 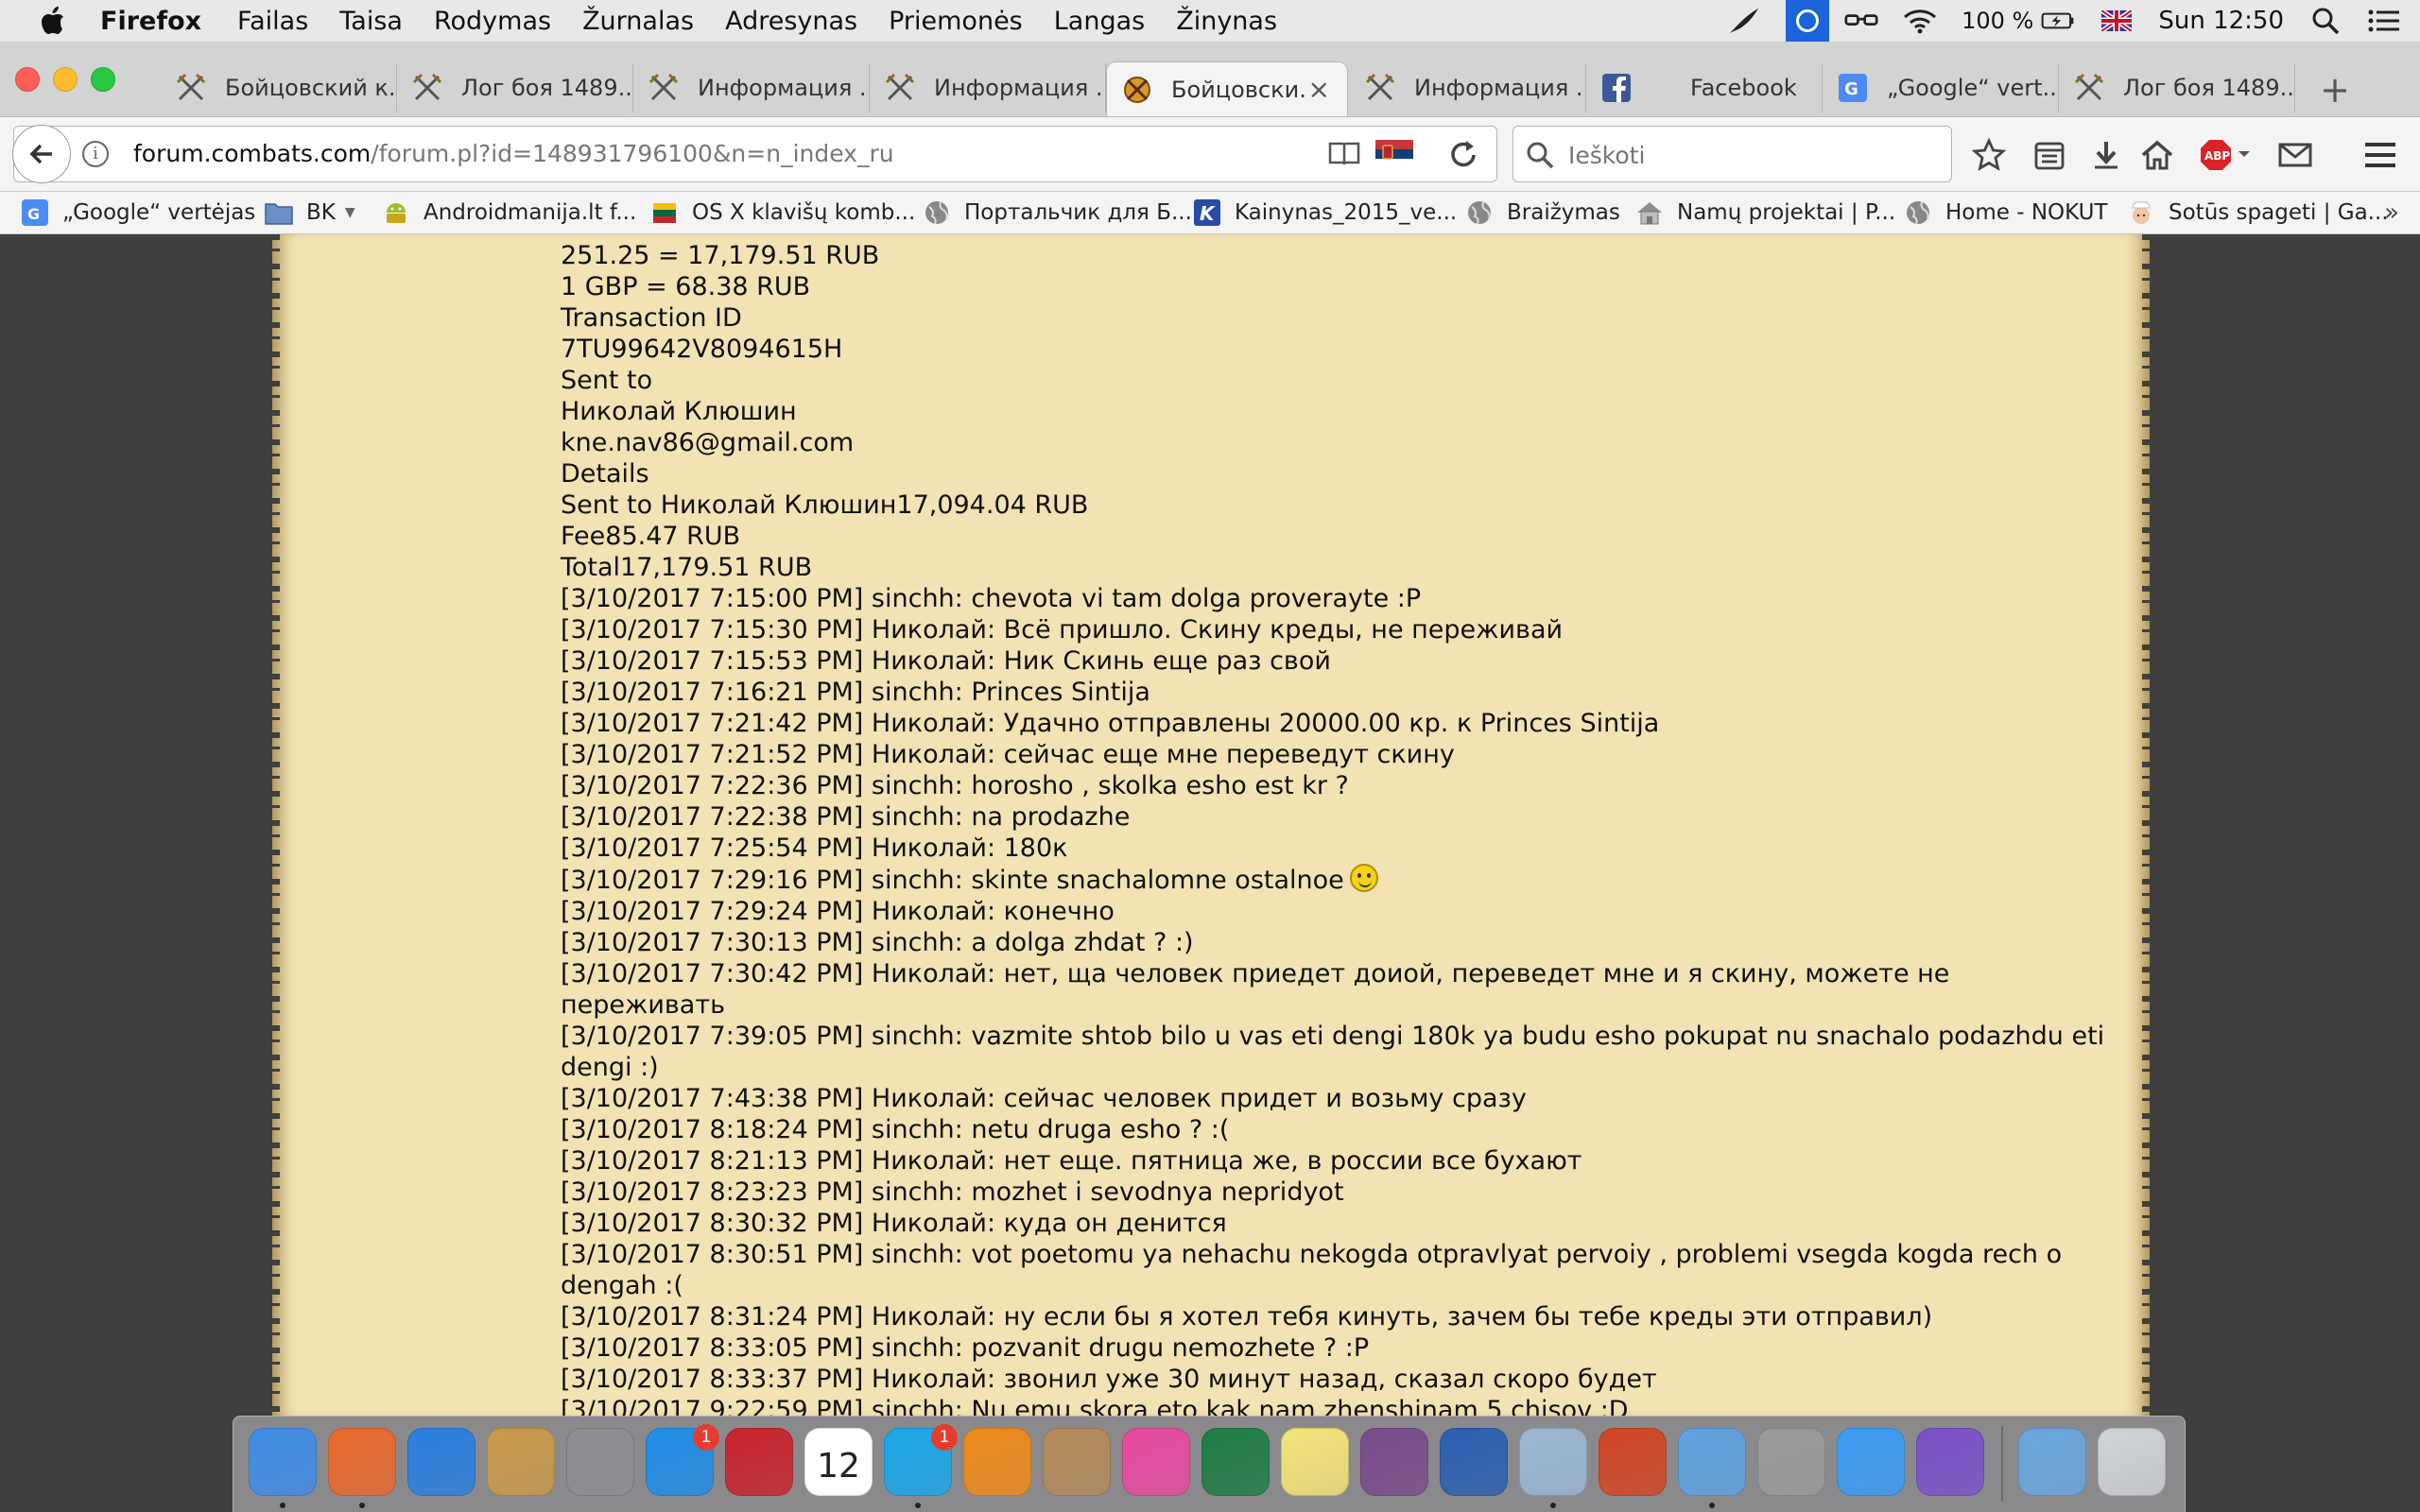 What do you see at coordinates (1744, 21) in the screenshot?
I see `feather-icon` at bounding box center [1744, 21].